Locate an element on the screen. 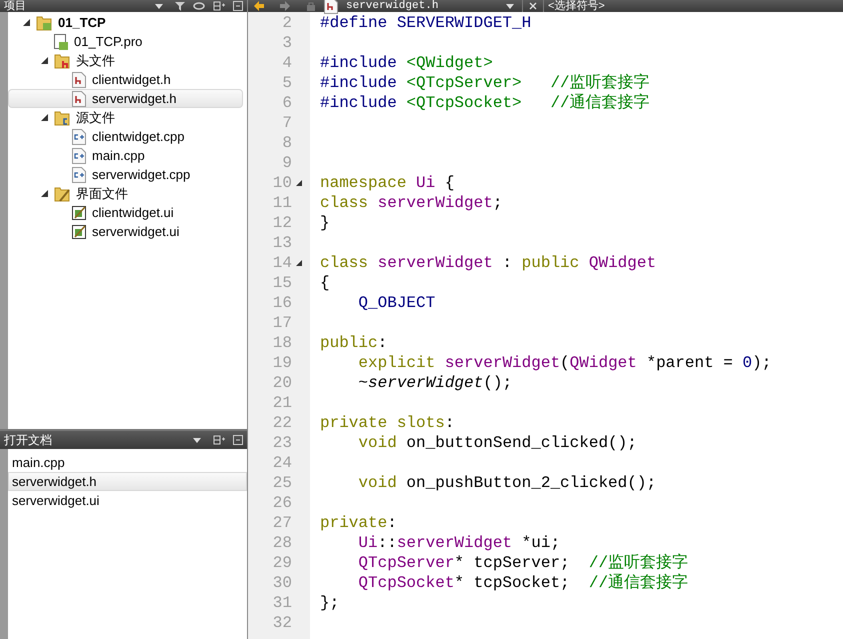 This screenshot has width=843, height=639. line-number: 7 is located at coordinates (287, 123).